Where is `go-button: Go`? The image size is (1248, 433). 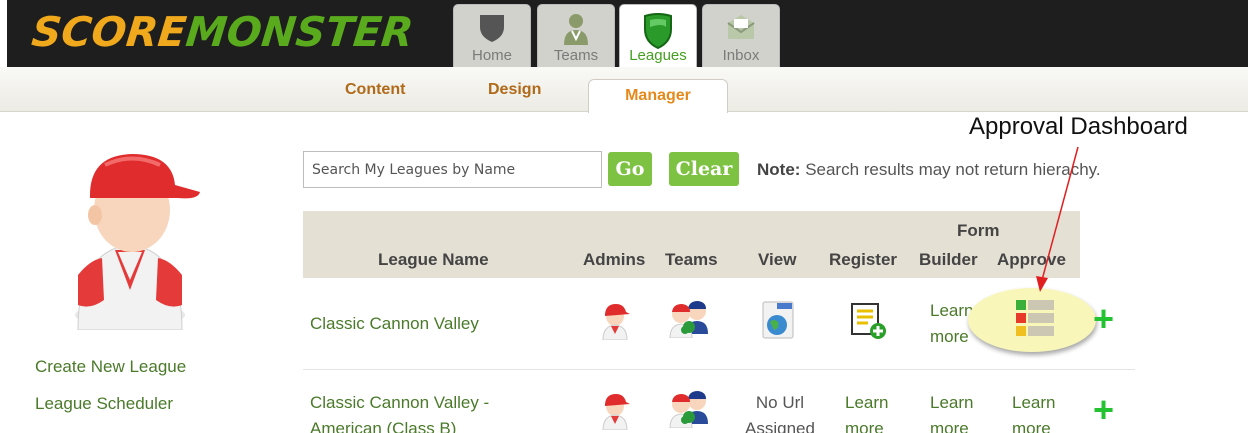 go-button: Go is located at coordinates (630, 169).